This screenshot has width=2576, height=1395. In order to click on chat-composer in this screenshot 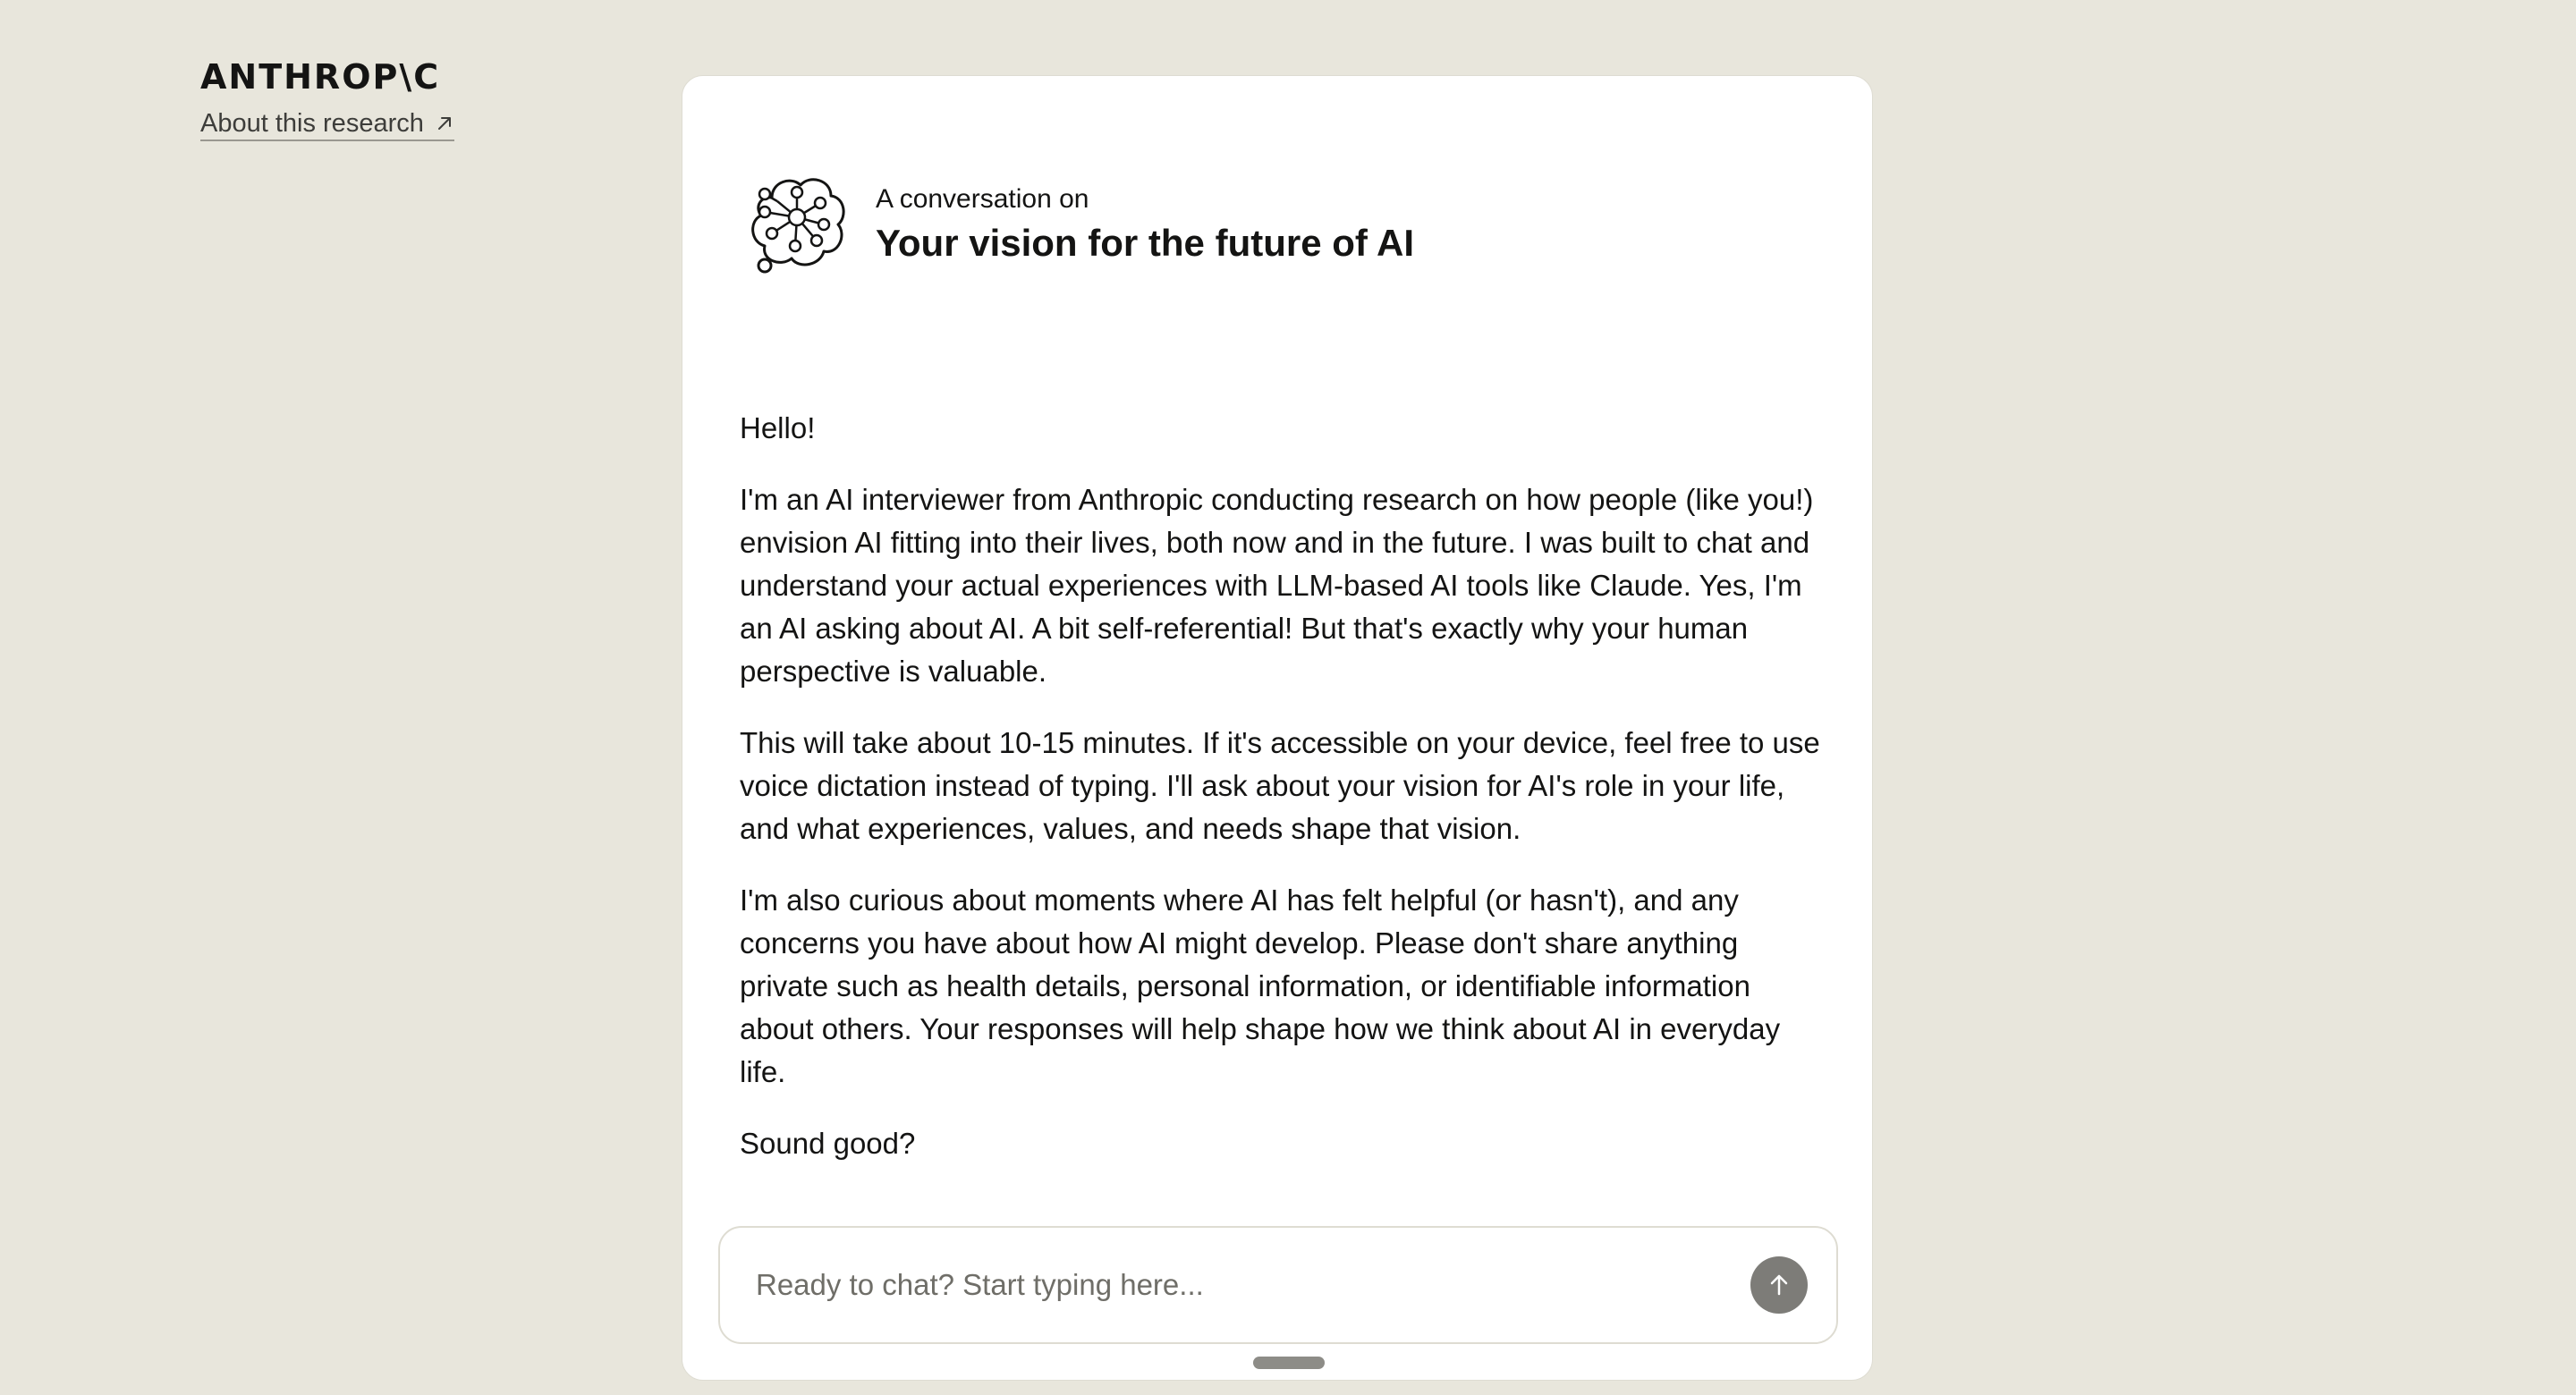, I will do `click(1278, 1285)`.